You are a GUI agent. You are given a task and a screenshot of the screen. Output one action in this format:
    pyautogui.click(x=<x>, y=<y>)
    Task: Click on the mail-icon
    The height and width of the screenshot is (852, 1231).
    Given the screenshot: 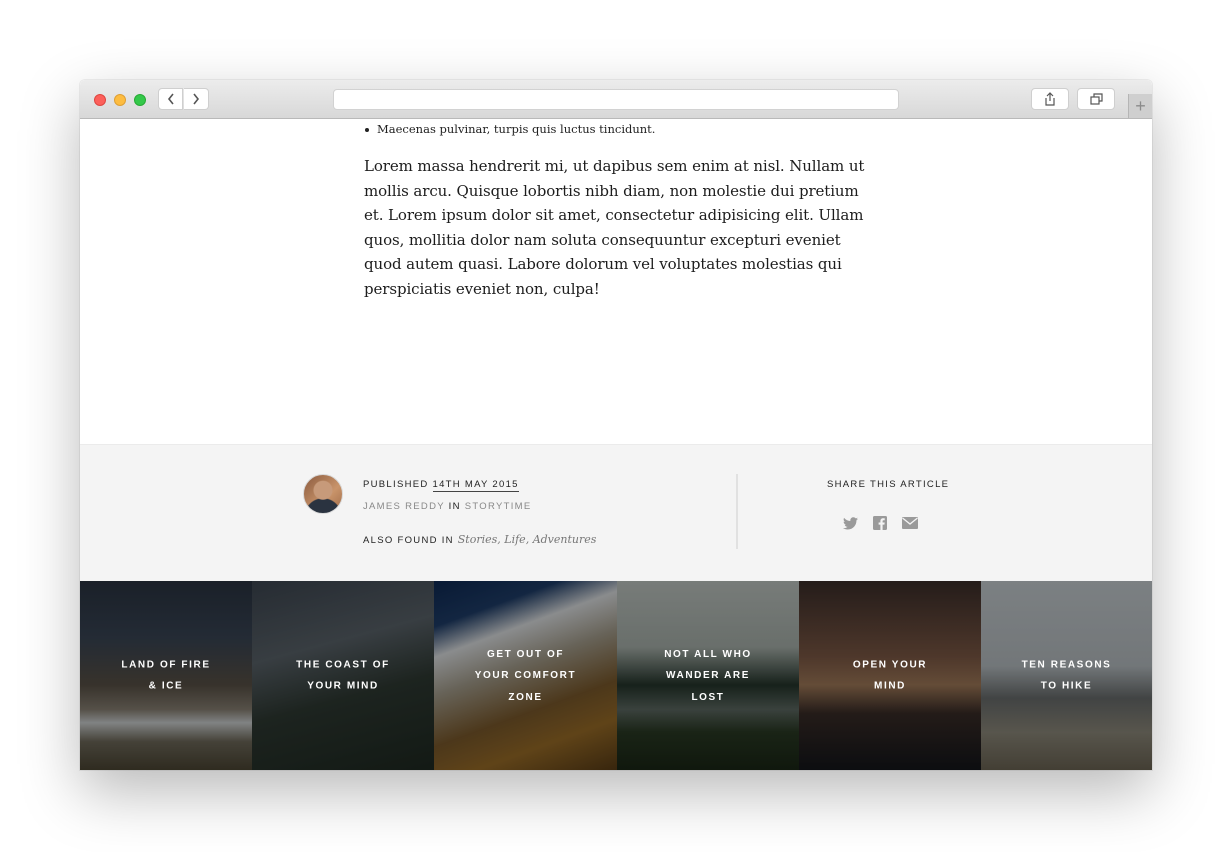 What is the action you would take?
    pyautogui.click(x=910, y=523)
    